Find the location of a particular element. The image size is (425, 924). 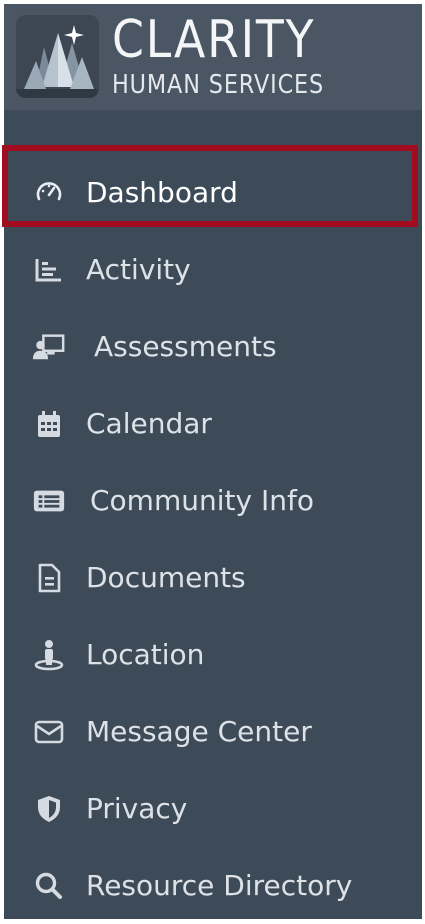

shield-icon is located at coordinates (49, 809).